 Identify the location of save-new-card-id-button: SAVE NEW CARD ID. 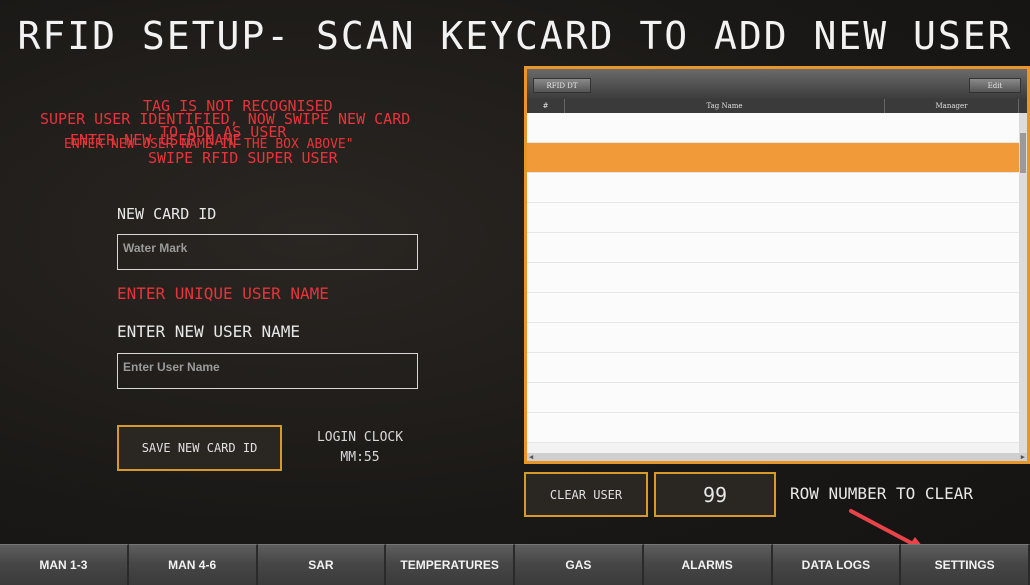
(199, 448).